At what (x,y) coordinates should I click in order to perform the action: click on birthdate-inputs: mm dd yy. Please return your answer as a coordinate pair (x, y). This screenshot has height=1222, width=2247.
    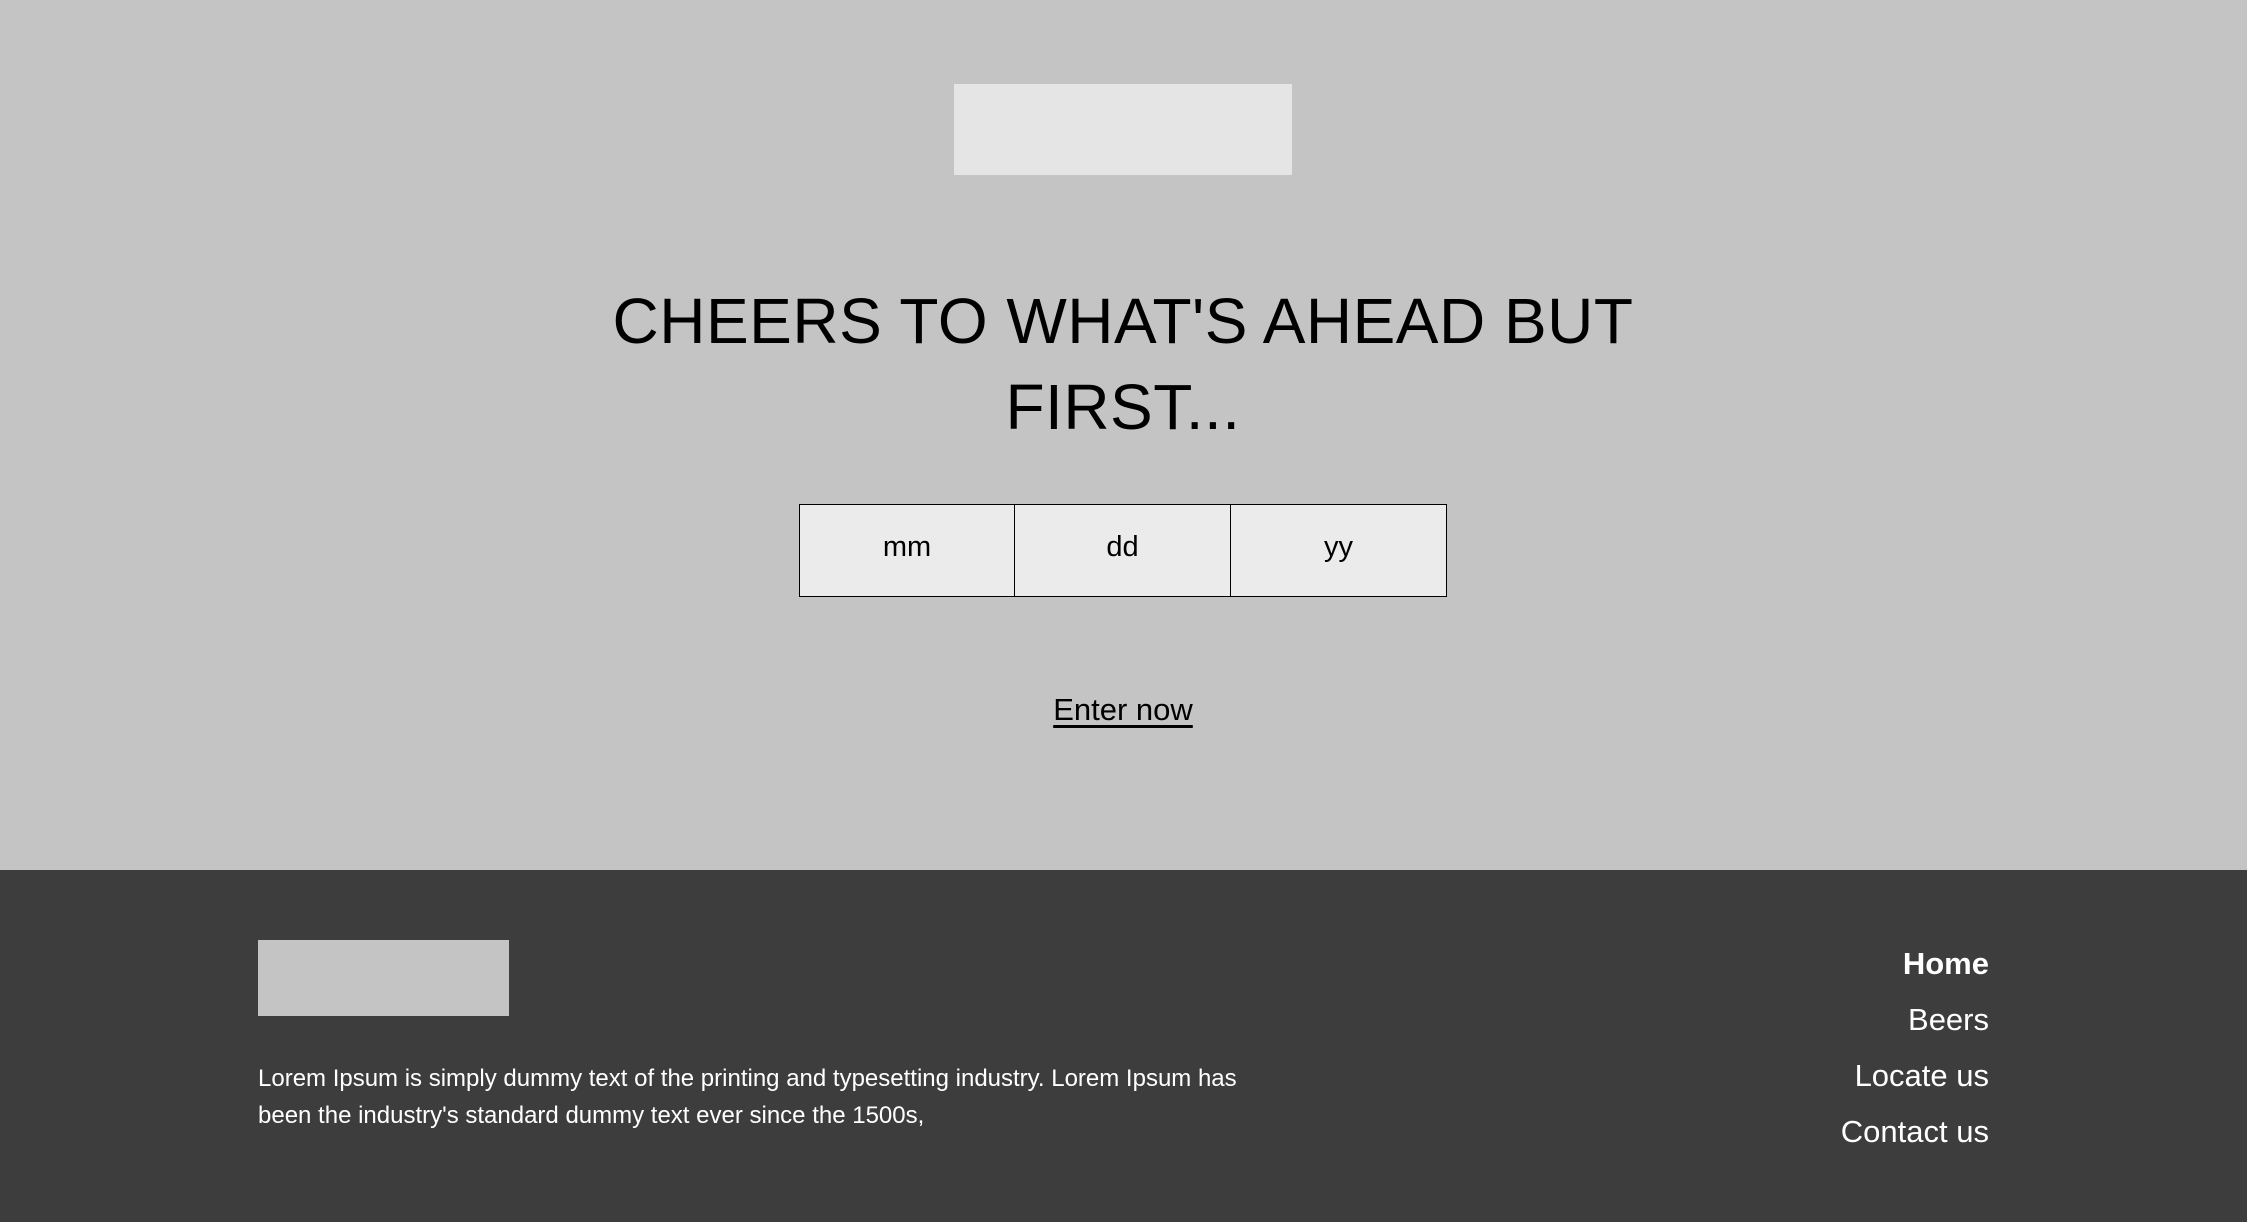
    Looking at the image, I should click on (1123, 550).